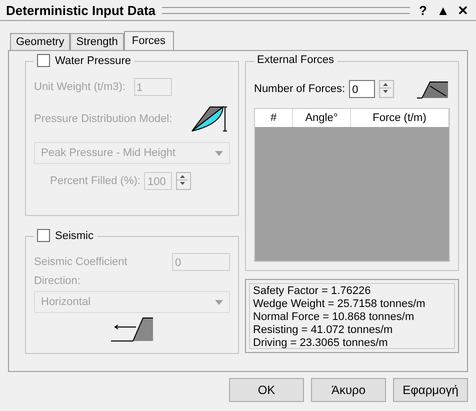  Describe the element at coordinates (443, 10) in the screenshot. I see `title-control: ▲` at that location.